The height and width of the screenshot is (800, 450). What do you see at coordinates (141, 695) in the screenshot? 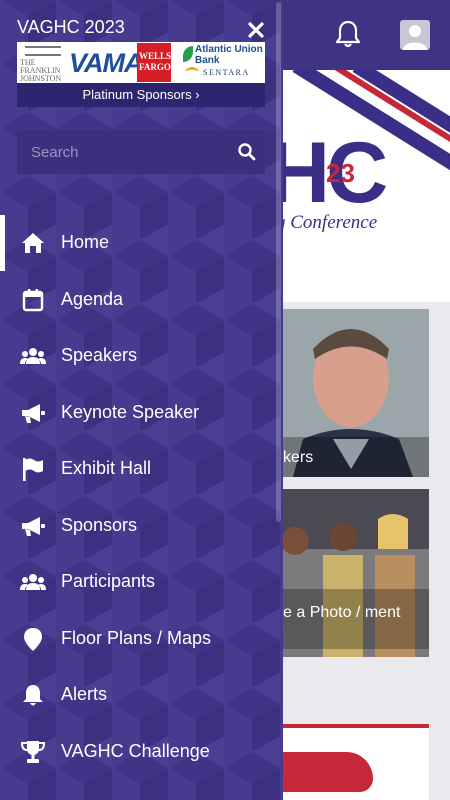
I see `menu-item-alerts: Alerts` at bounding box center [141, 695].